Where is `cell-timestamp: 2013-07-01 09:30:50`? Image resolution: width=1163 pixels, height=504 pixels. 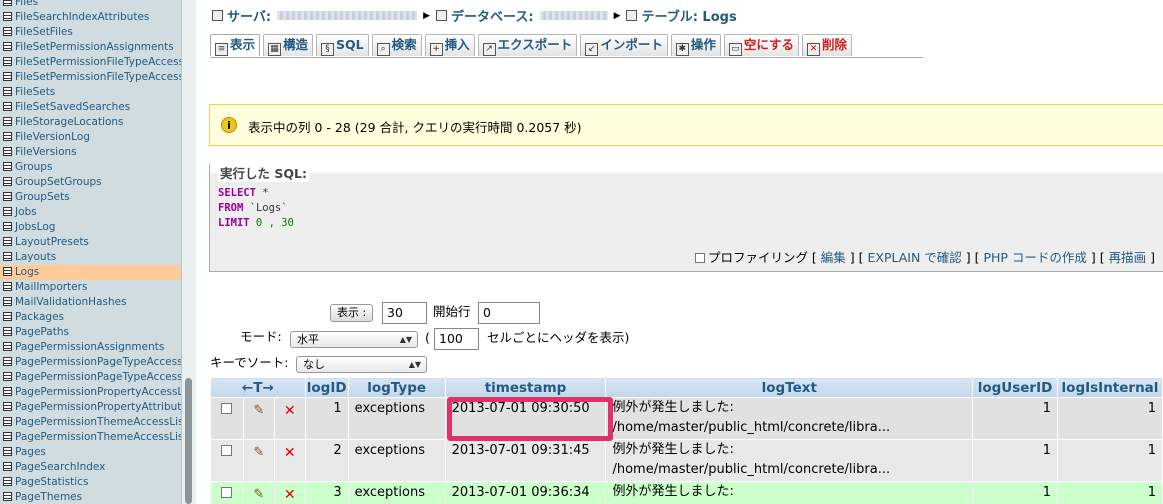 cell-timestamp: 2013-07-01 09:30:50 is located at coordinates (525, 418).